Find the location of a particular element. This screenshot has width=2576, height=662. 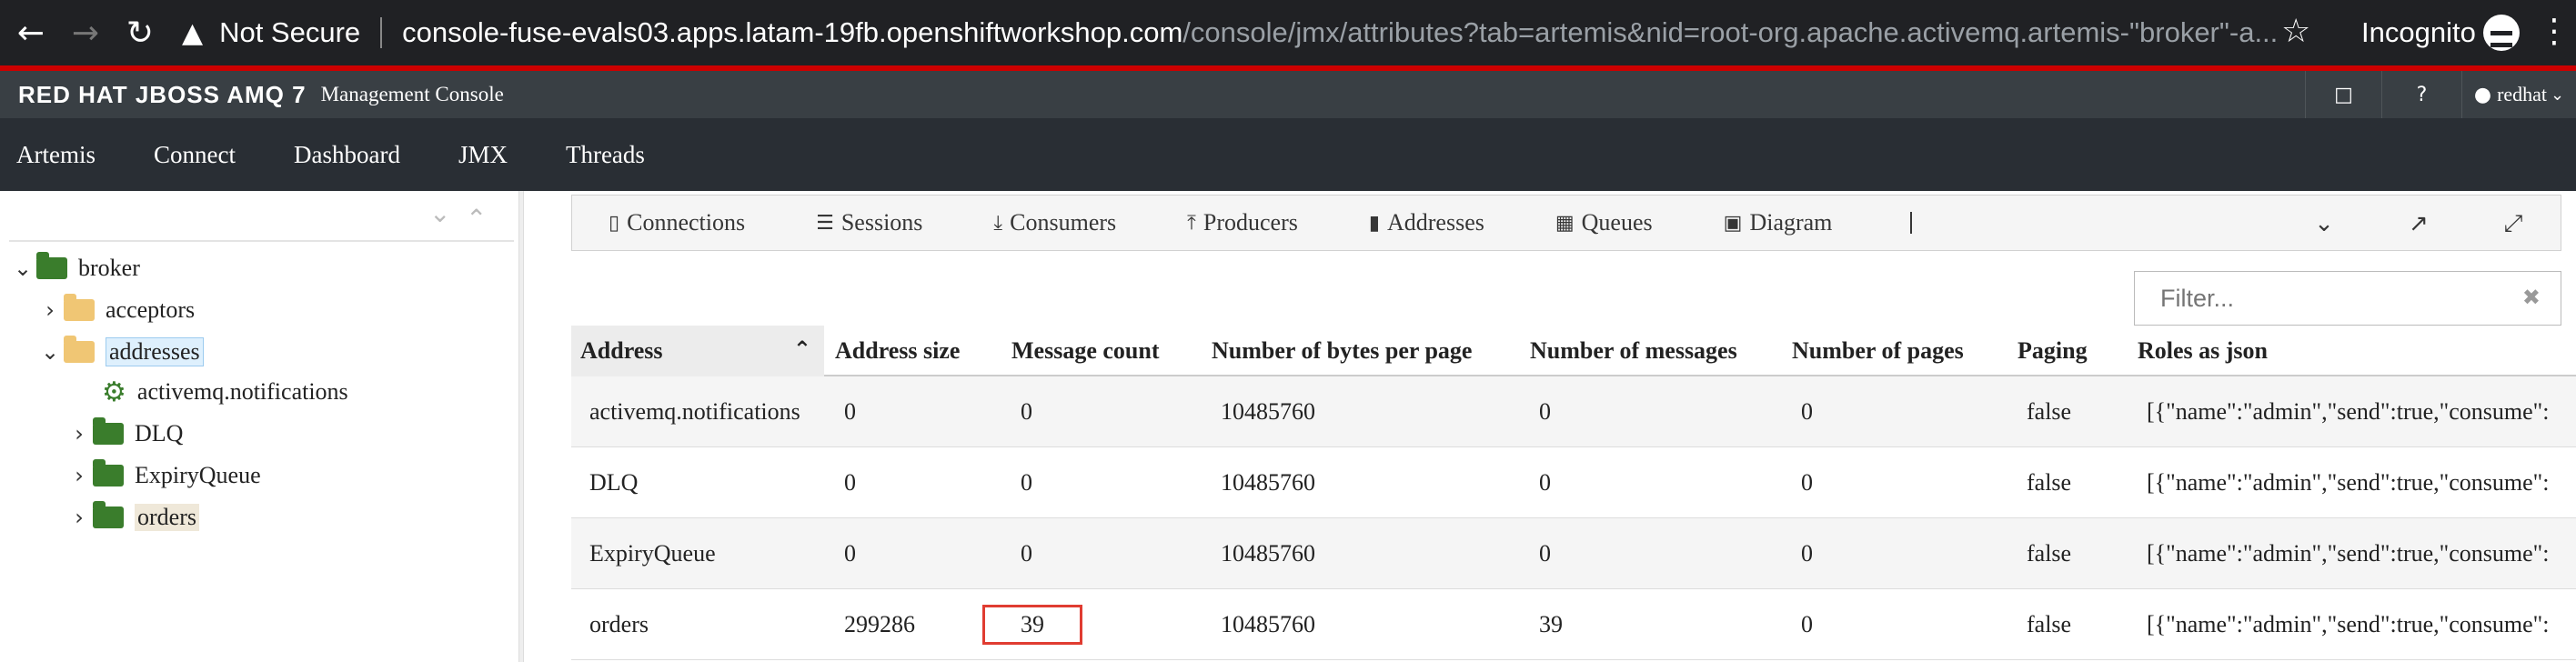

cell-message-count-highlighted: 39 is located at coordinates (1032, 625).